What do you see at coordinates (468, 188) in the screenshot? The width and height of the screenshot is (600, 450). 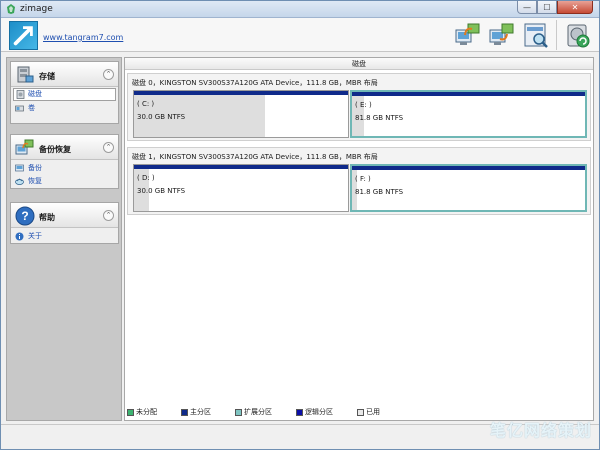 I see `partition-f: ( F: ) 81.8 GB NTFS` at bounding box center [468, 188].